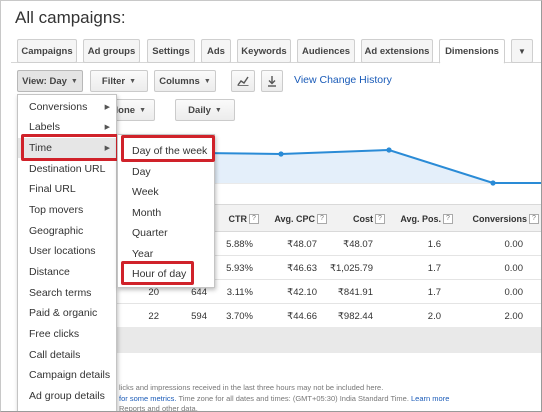 The height and width of the screenshot is (412, 542). I want to click on highlight-box-time, so click(70, 147).